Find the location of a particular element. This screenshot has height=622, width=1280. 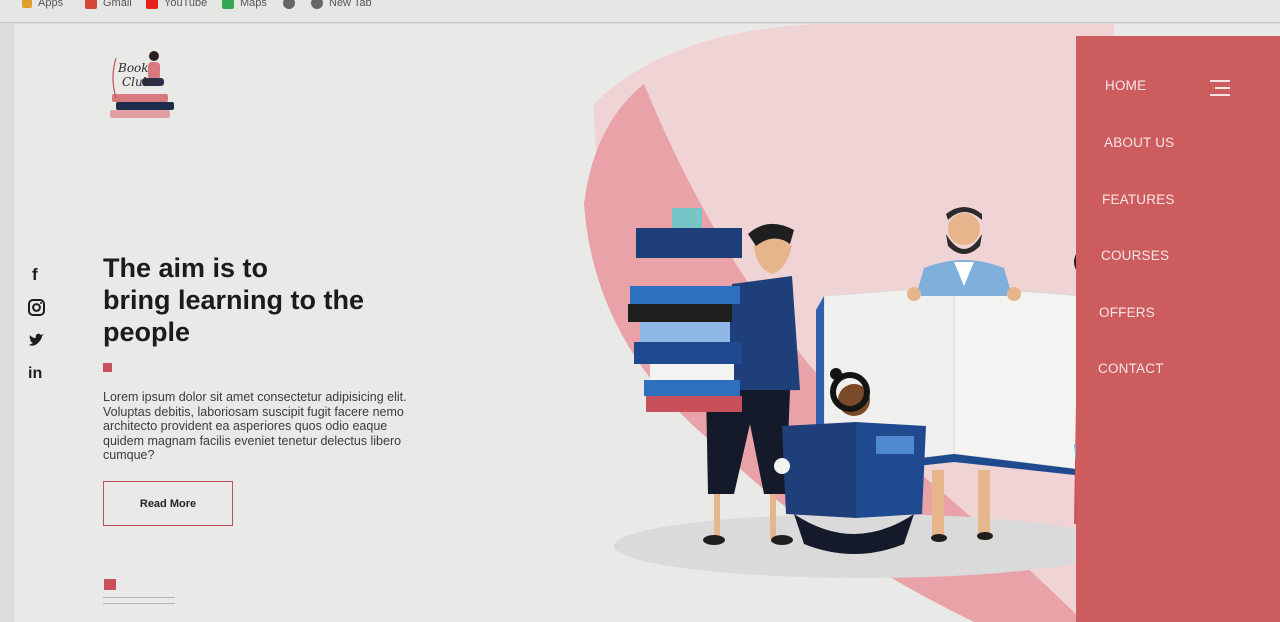

nav-item-about-us: ABOUT US is located at coordinates (1139, 142).